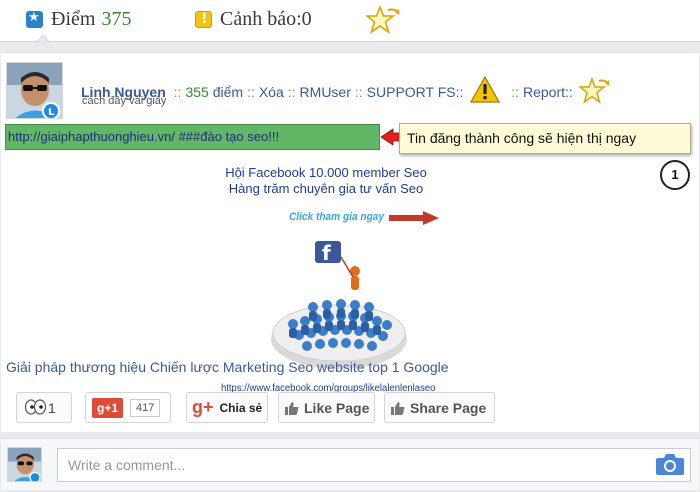 Image resolution: width=700 pixels, height=492 pixels. I want to click on promo-click-text: Click tham gia ngay, so click(337, 217).